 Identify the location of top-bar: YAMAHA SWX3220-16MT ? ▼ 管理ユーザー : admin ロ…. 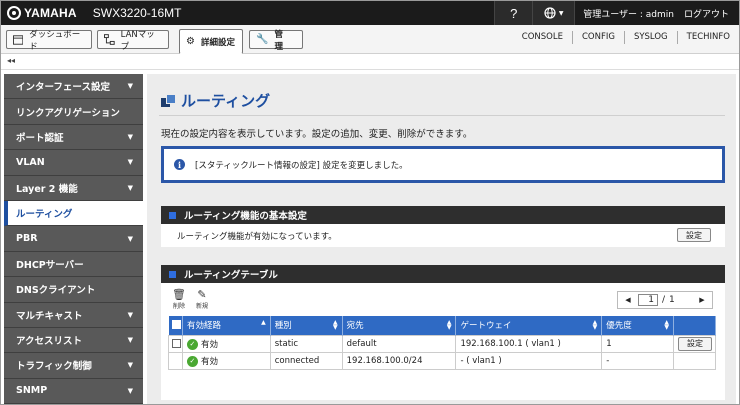
(370, 13).